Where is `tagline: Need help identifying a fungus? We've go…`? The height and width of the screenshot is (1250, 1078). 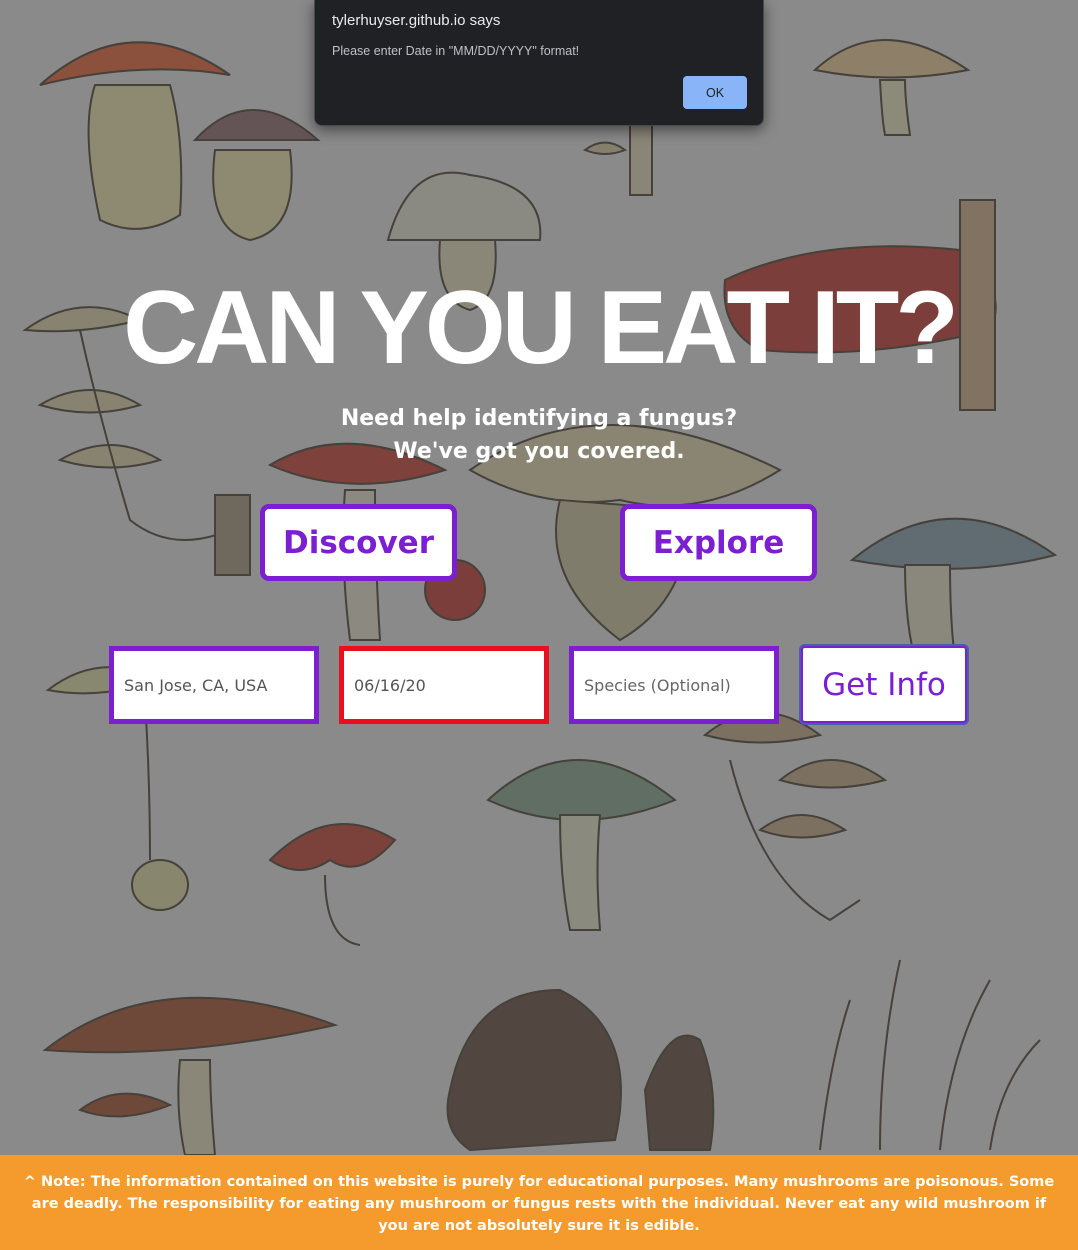 tagline: Need help identifying a fungus? We've go… is located at coordinates (539, 435).